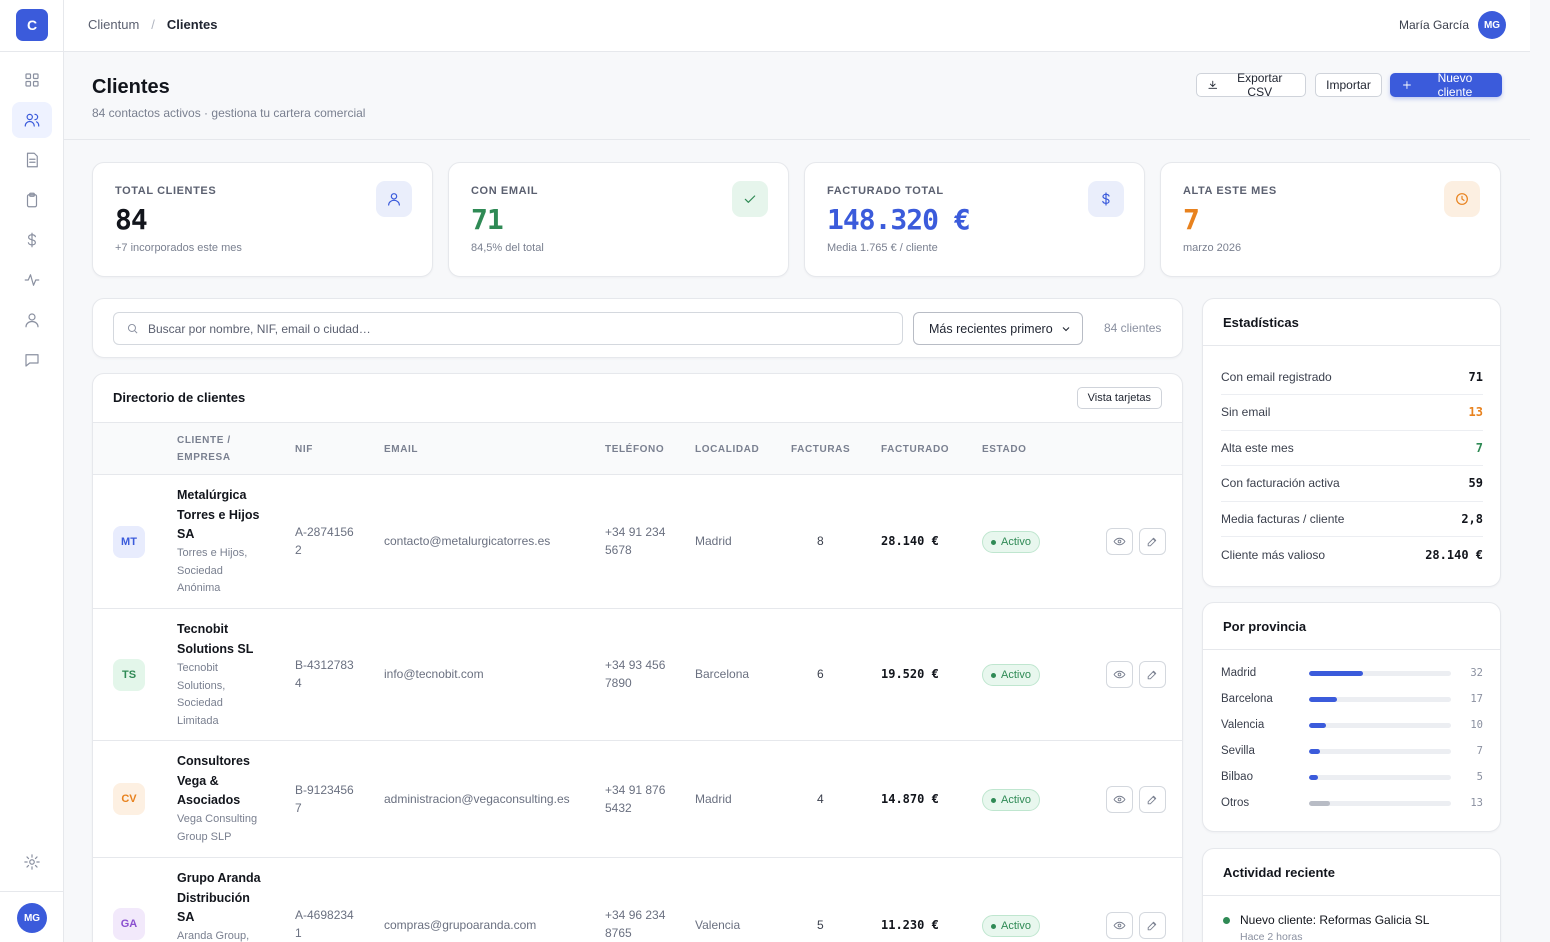 This screenshot has width=1550, height=942. What do you see at coordinates (129, 799) in the screenshot?
I see `client-avatar: CV` at bounding box center [129, 799].